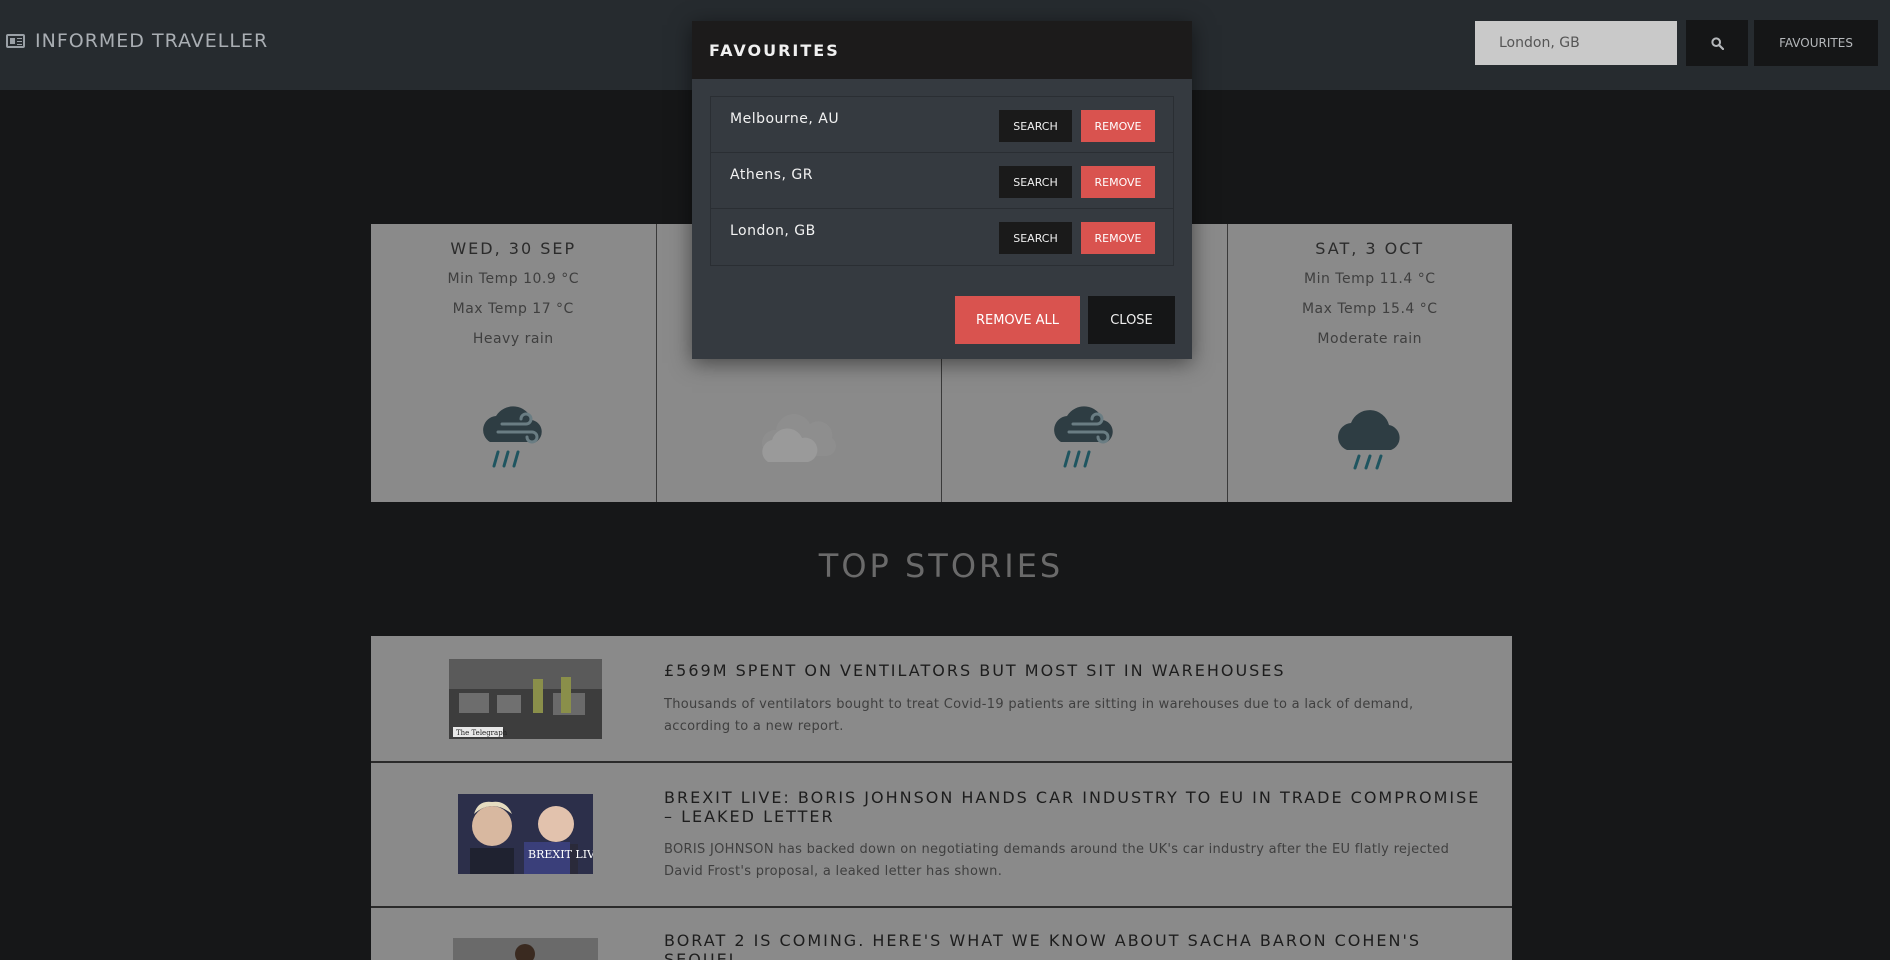  Describe the element at coordinates (774, 50) in the screenshot. I see `modal-title: FAVOURITES` at that location.